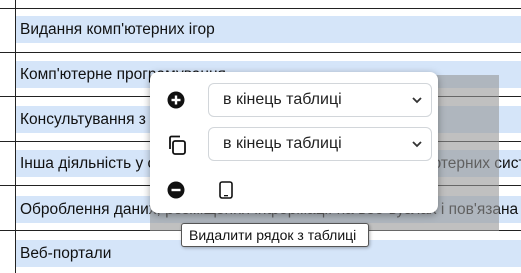 The image size is (521, 273). I want to click on add-position-value: в кінець таблиці, so click(282, 99).